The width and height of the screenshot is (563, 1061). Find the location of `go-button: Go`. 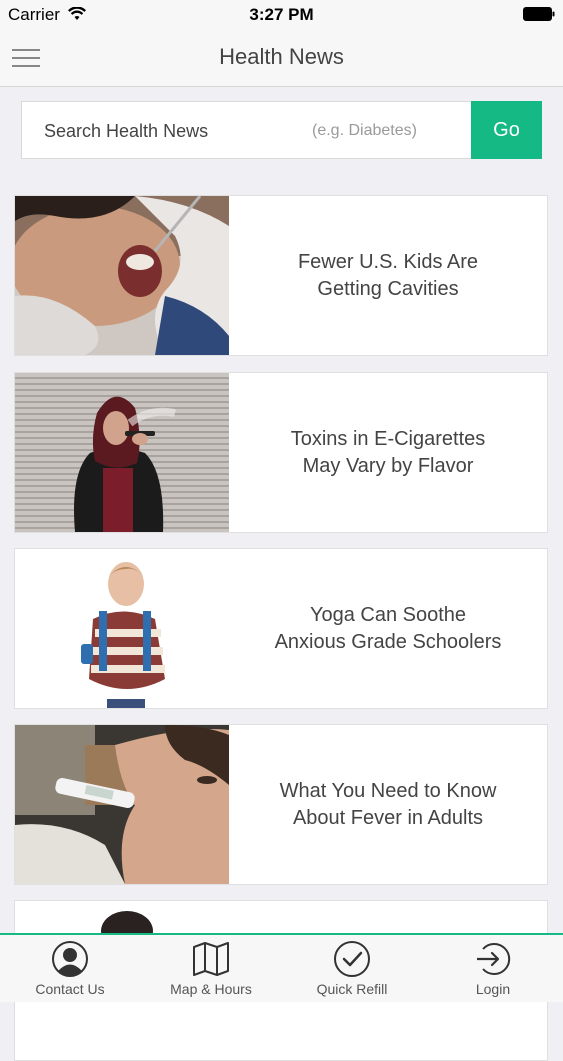

go-button: Go is located at coordinates (506, 130).